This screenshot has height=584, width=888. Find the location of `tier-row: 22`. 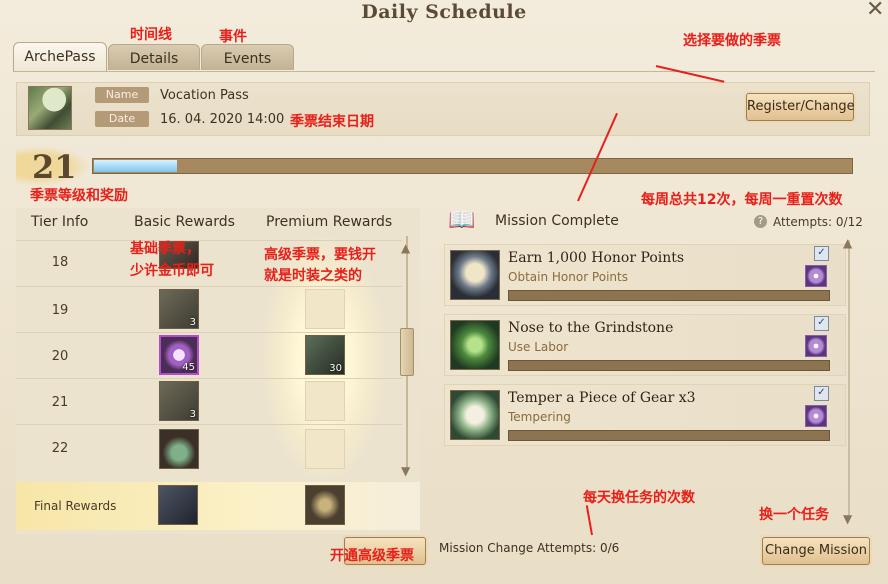

tier-row: 22 is located at coordinates (209, 447).